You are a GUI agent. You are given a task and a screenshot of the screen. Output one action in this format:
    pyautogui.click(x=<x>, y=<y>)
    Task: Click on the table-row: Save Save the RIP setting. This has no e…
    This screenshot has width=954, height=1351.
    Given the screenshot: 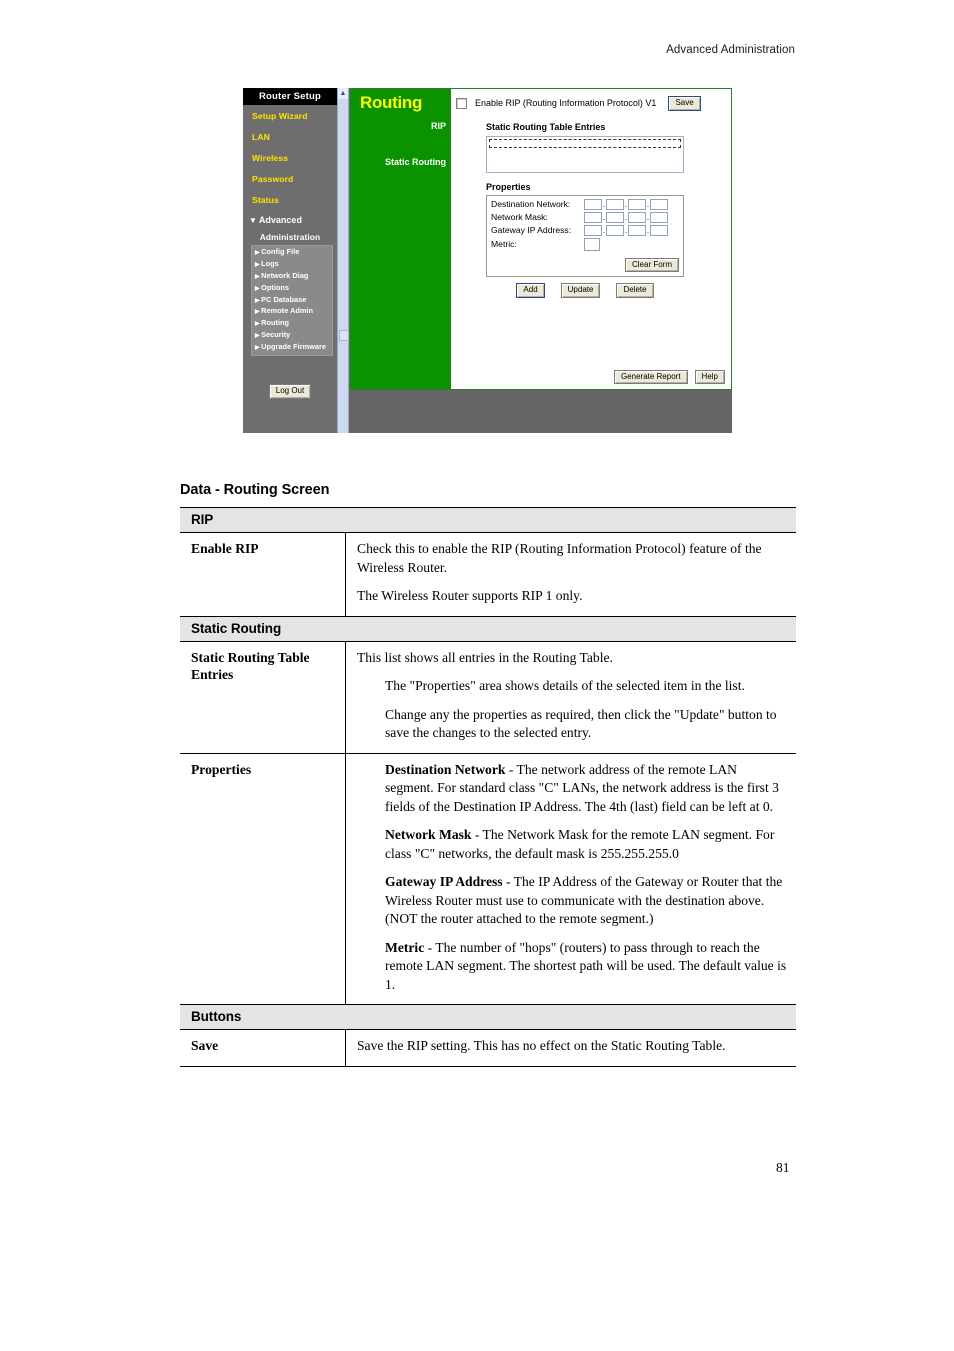 What is the action you would take?
    pyautogui.click(x=488, y=1048)
    